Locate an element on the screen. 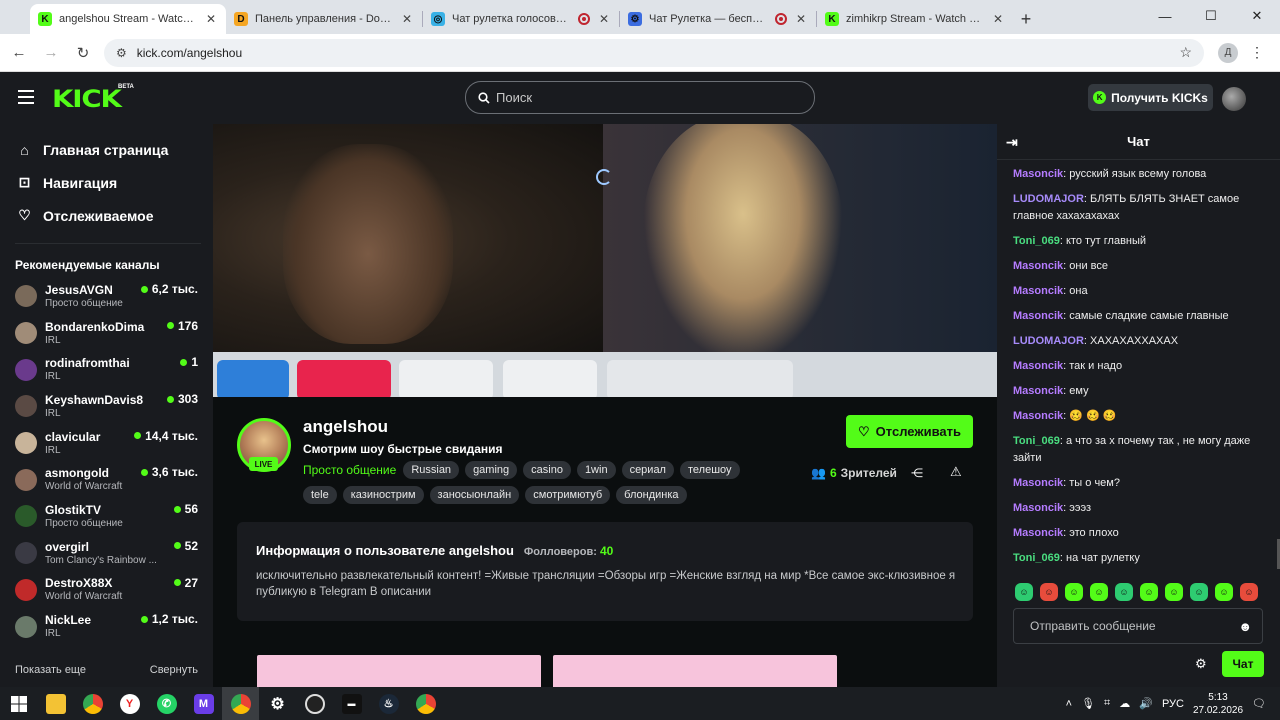  tag-chip: tele is located at coordinates (320, 495).